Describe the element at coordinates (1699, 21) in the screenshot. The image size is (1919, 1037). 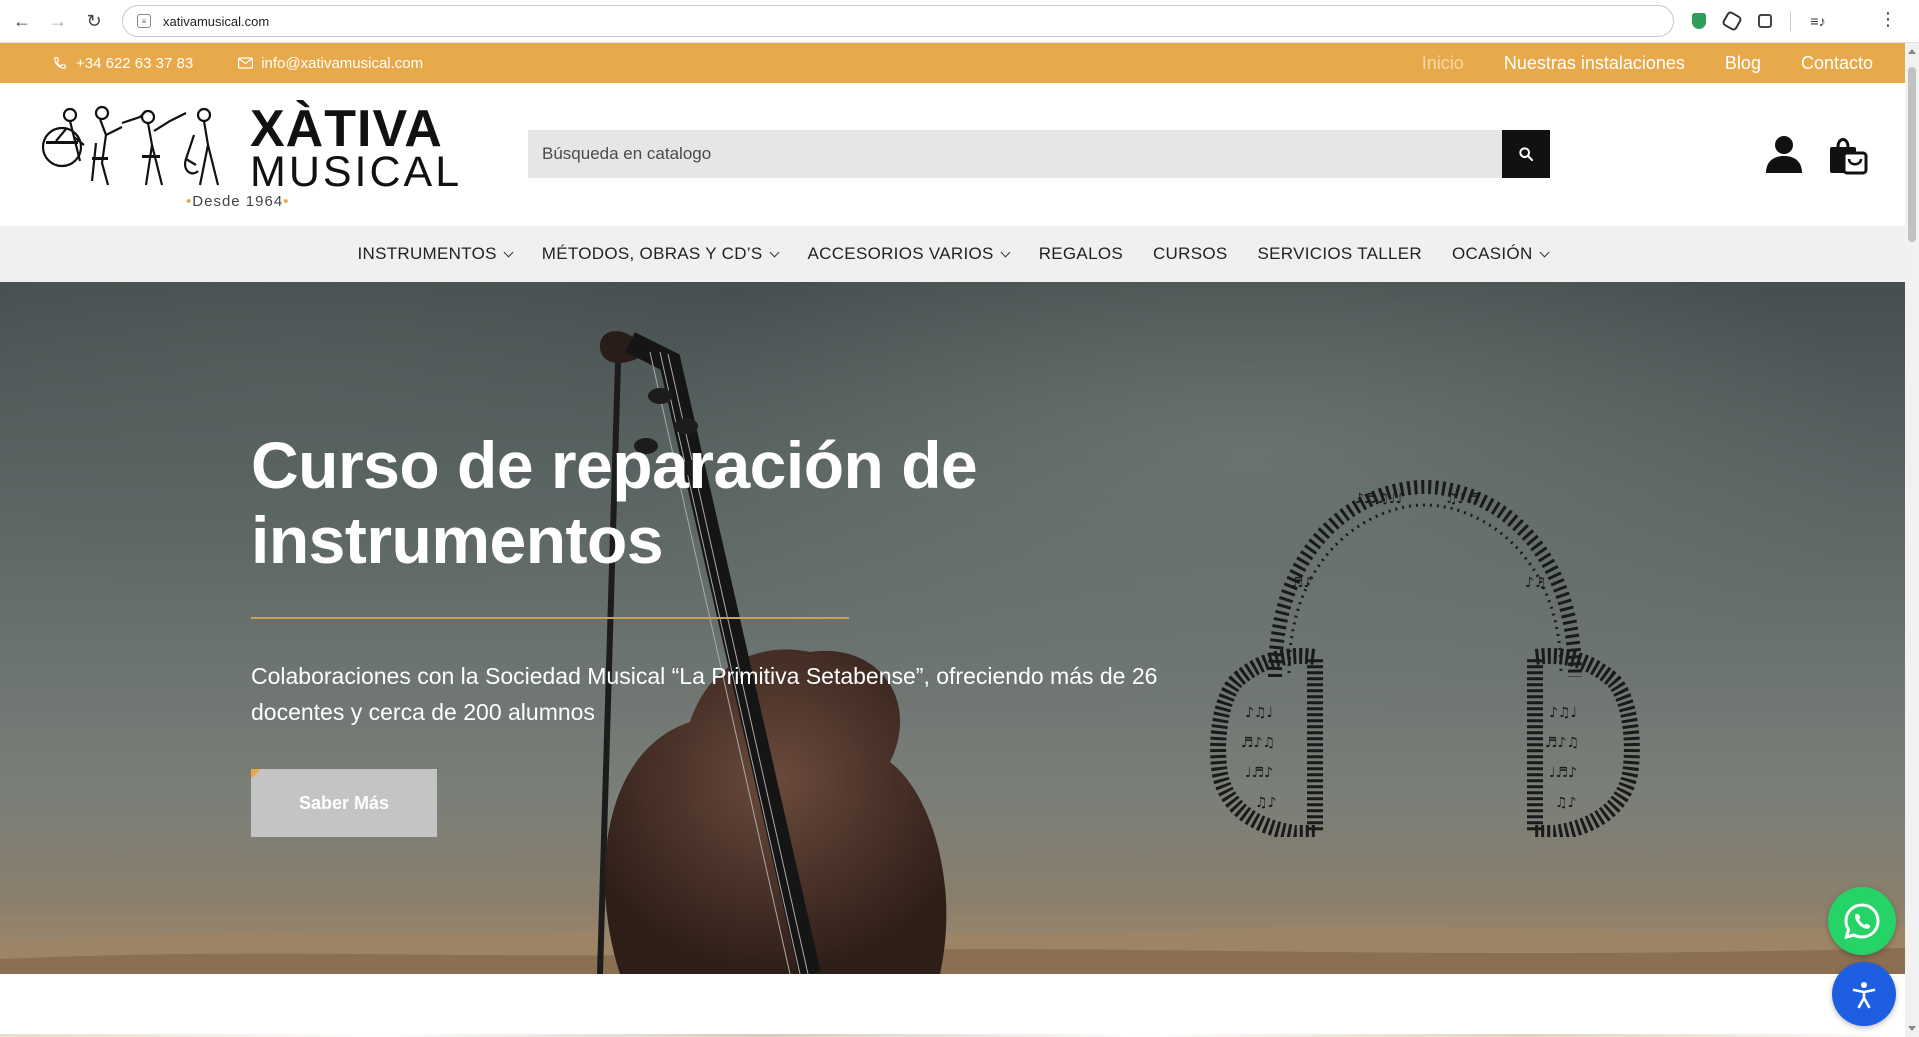
I see `shield-extension-icon` at that location.